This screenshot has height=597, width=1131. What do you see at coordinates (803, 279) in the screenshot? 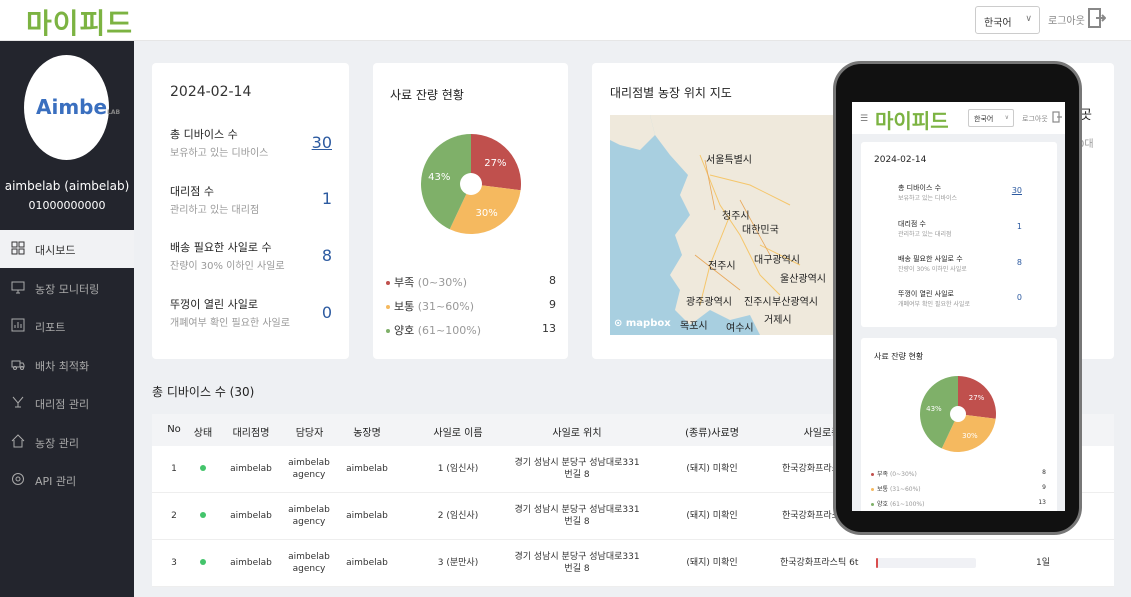
I see `map-label-ulsan: 울산광역시` at bounding box center [803, 279].